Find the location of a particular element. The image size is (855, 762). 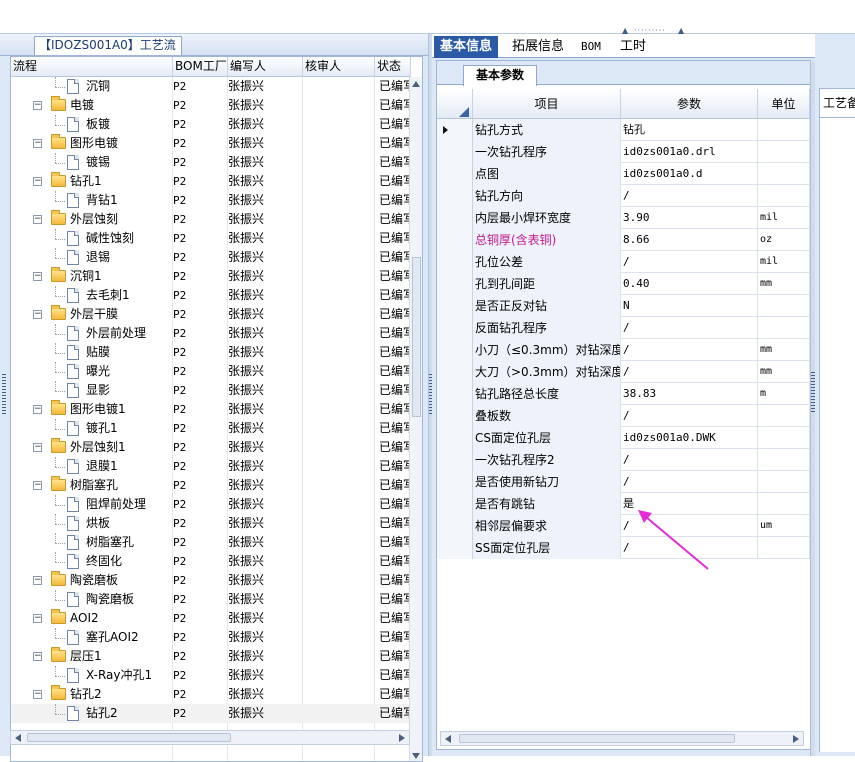

tree-row: 钻孔2 P2 张振兴 已编写 is located at coordinates (211, 713).